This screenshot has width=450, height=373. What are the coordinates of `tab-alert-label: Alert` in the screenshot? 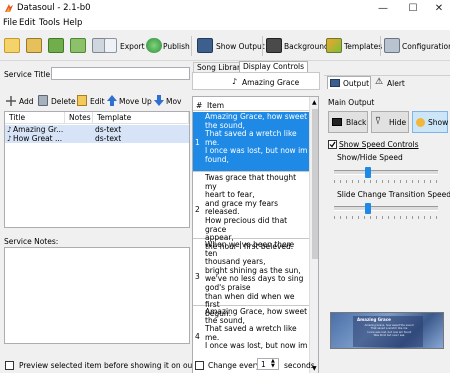 It's located at (396, 83).